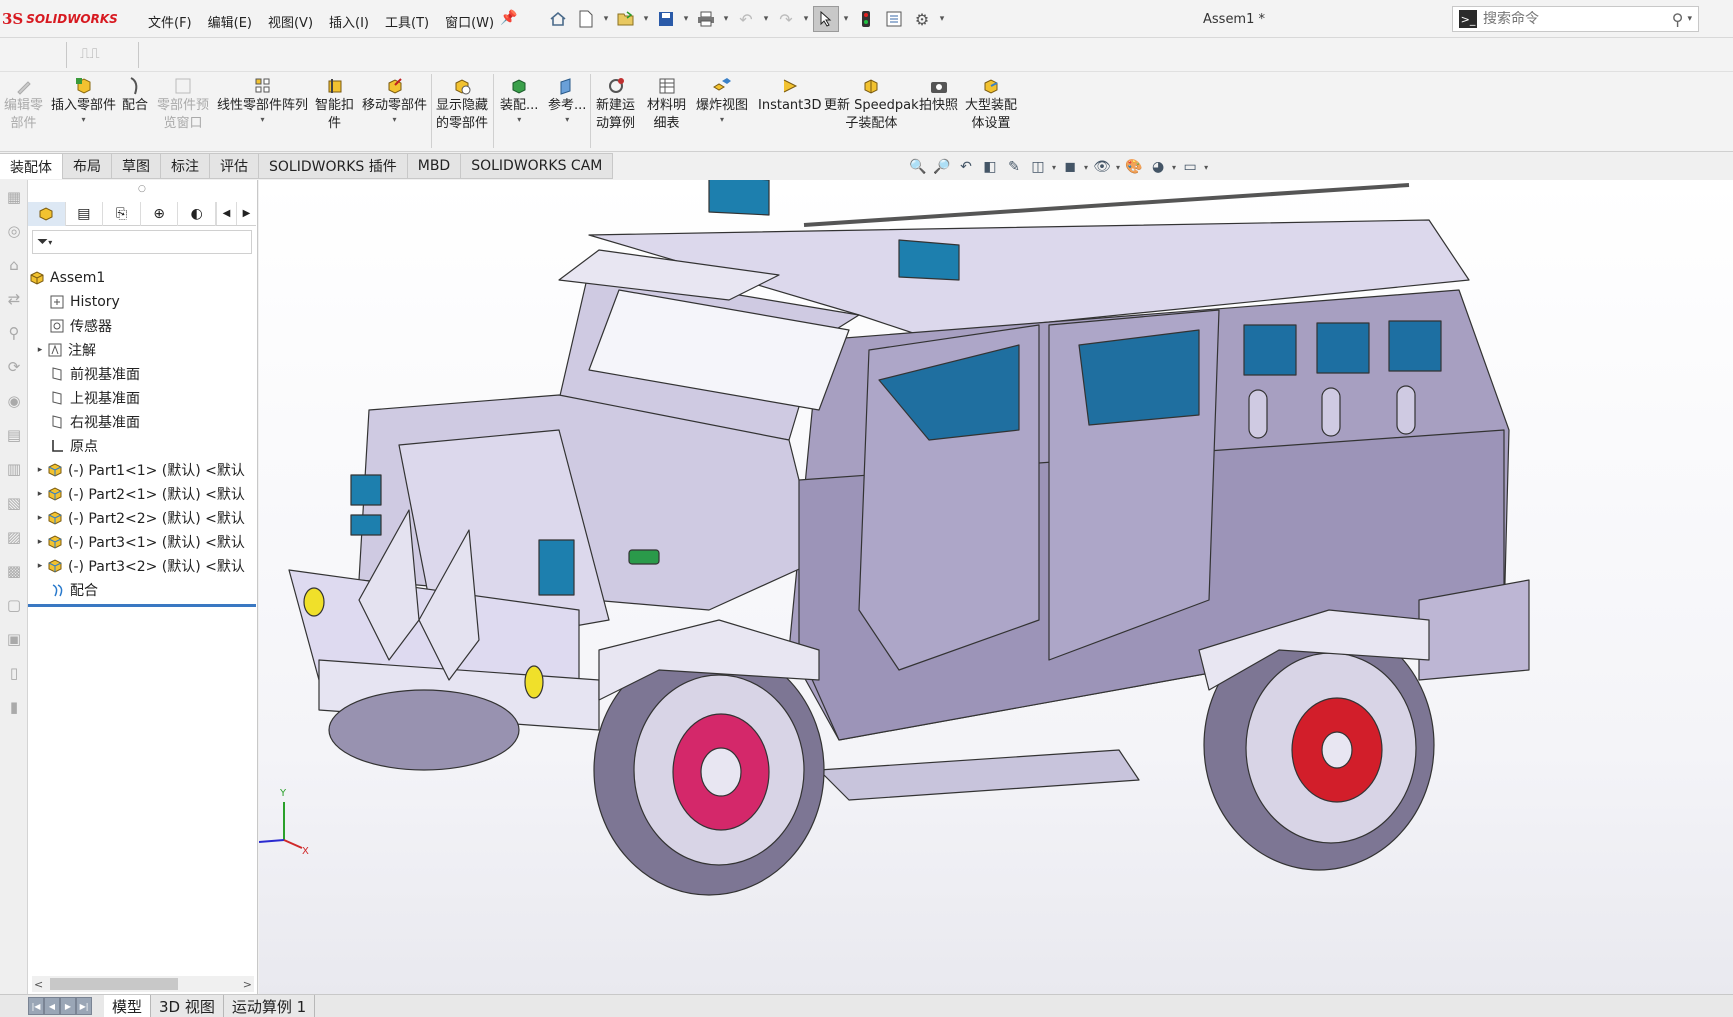 This screenshot has height=1017, width=1733. What do you see at coordinates (1158, 167) in the screenshot?
I see `apply-scene-icon: ◕` at bounding box center [1158, 167].